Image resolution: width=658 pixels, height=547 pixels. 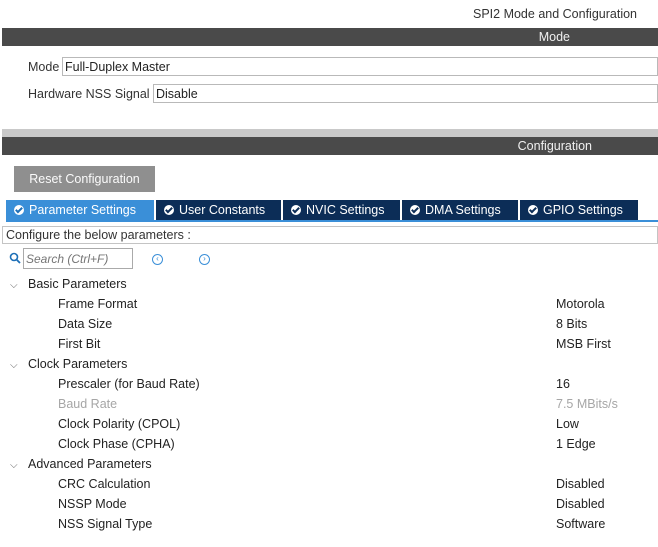 I want to click on group-clock-parameters: ⌵ Clock Parameters, so click(x=68, y=364).